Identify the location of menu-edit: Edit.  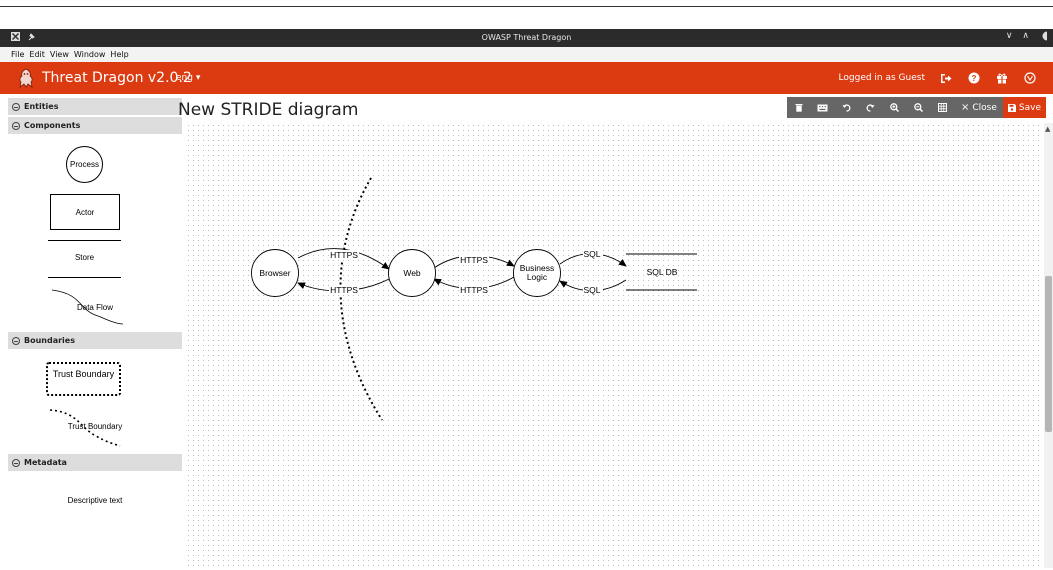
(37, 54).